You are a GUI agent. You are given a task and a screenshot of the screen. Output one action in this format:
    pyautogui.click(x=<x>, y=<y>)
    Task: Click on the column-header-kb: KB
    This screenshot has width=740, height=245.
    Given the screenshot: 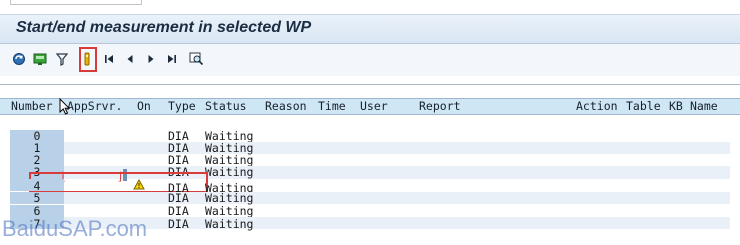 What is the action you would take?
    pyautogui.click(x=676, y=106)
    